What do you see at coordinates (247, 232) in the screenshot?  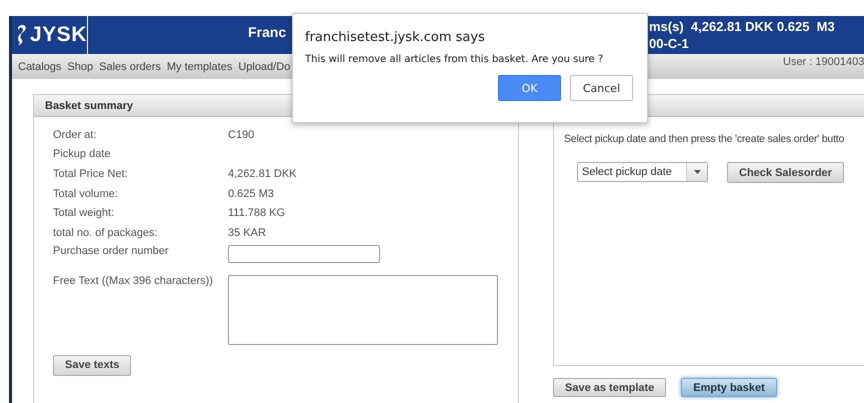 I see `field-value: 35 KAR` at bounding box center [247, 232].